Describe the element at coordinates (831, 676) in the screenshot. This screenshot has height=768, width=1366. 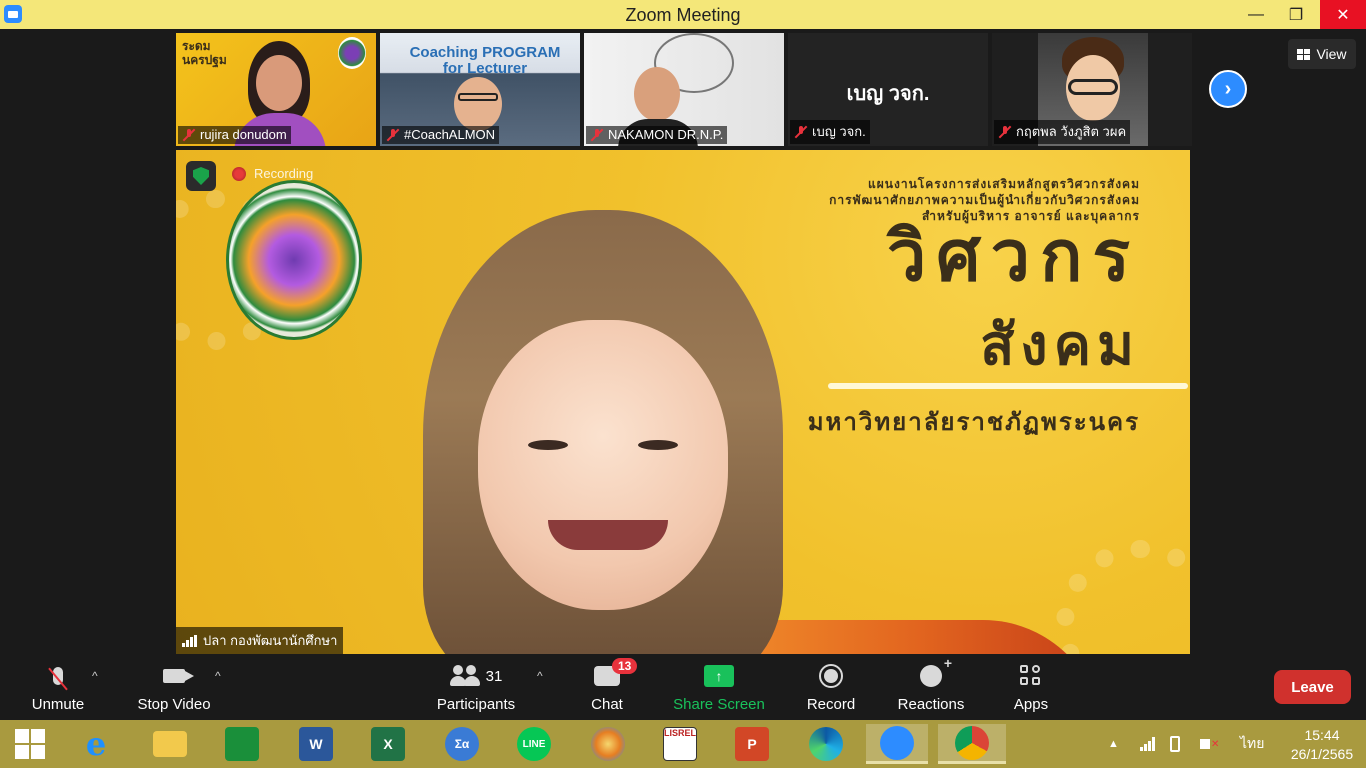
I see `record-icon` at that location.